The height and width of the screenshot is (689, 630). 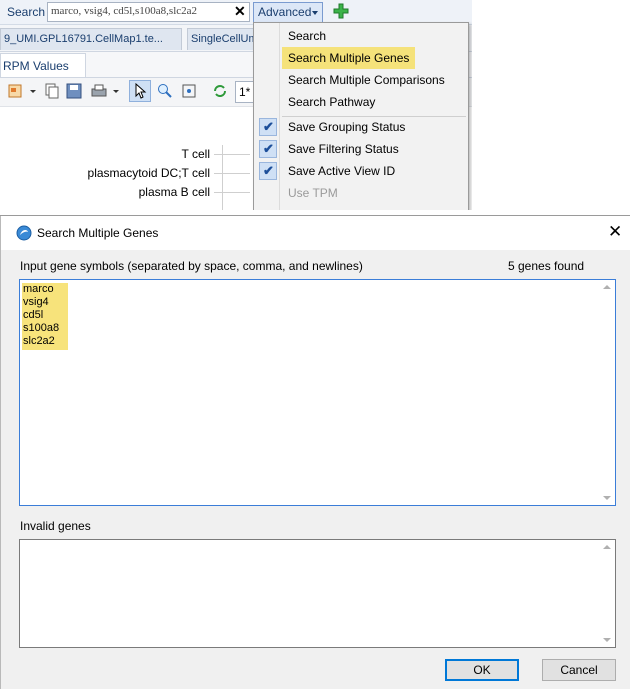 I want to click on app-logo-icon, so click(x=24, y=233).